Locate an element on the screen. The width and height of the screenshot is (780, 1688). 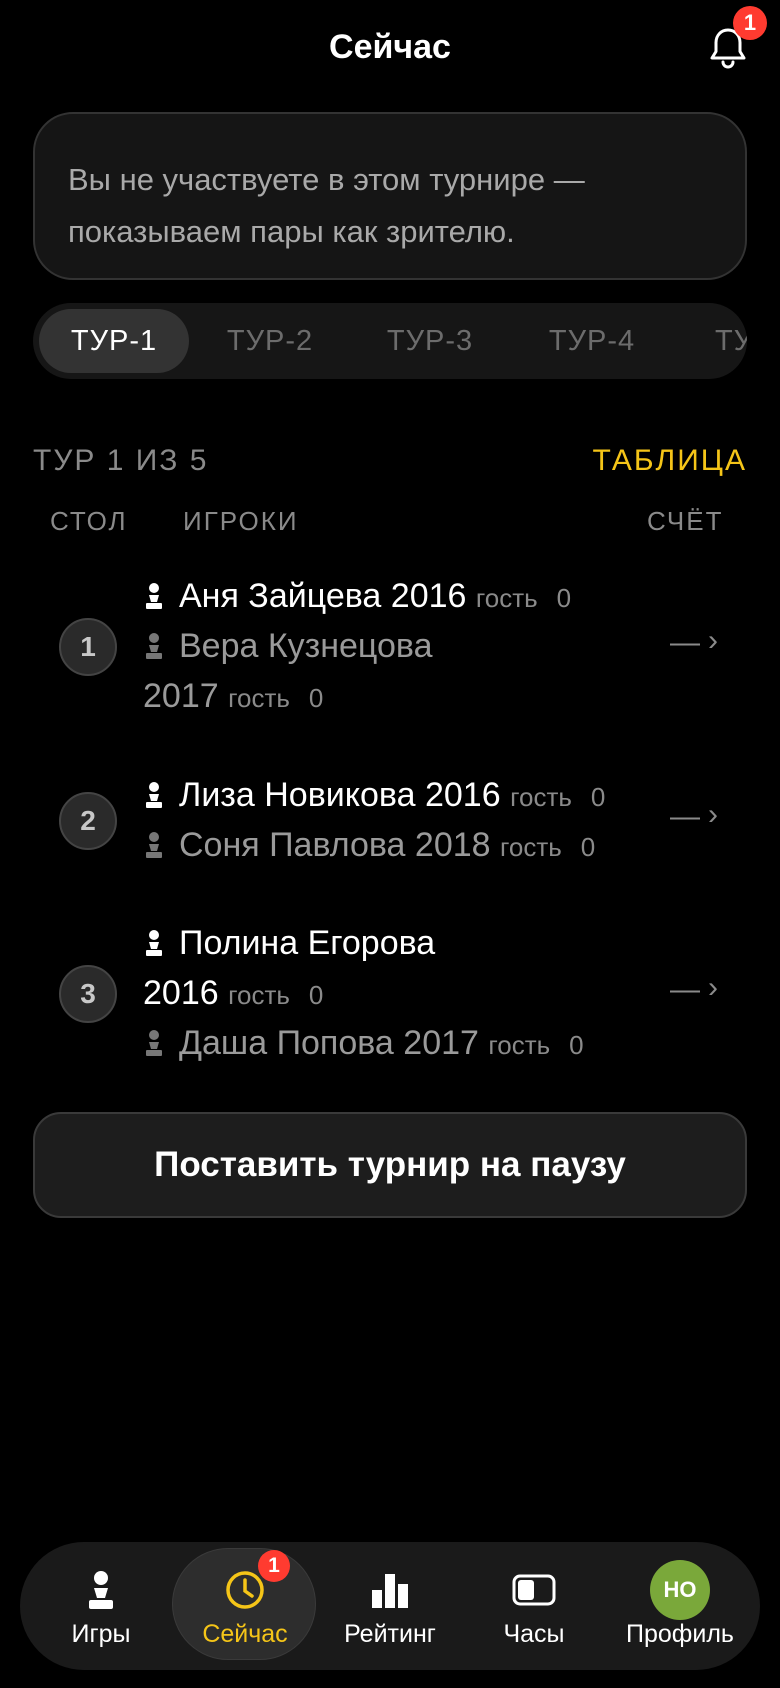
tab-round-3: ТУР-3 is located at coordinates (430, 341).